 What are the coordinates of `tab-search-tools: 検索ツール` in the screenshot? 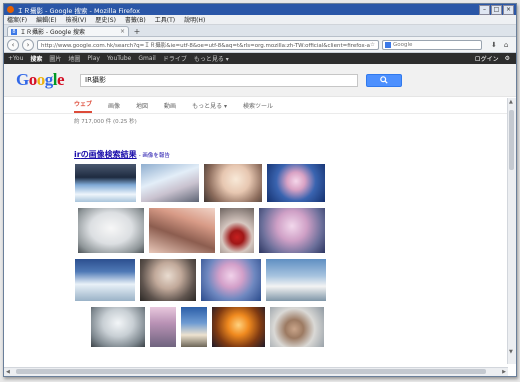 It's located at (258, 107).